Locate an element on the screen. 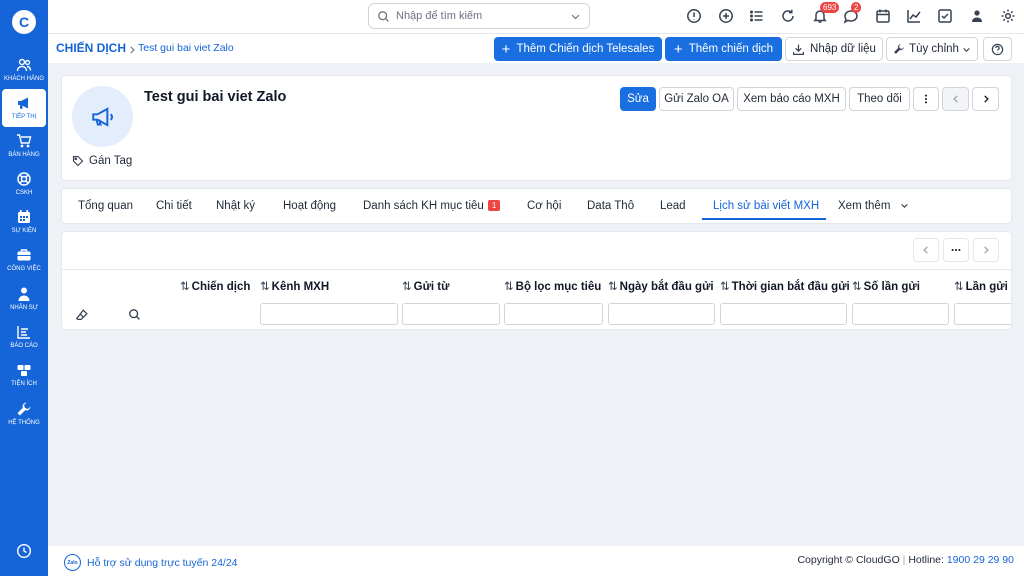 This screenshot has height=576, width=1024. next-record-button is located at coordinates (985, 99).